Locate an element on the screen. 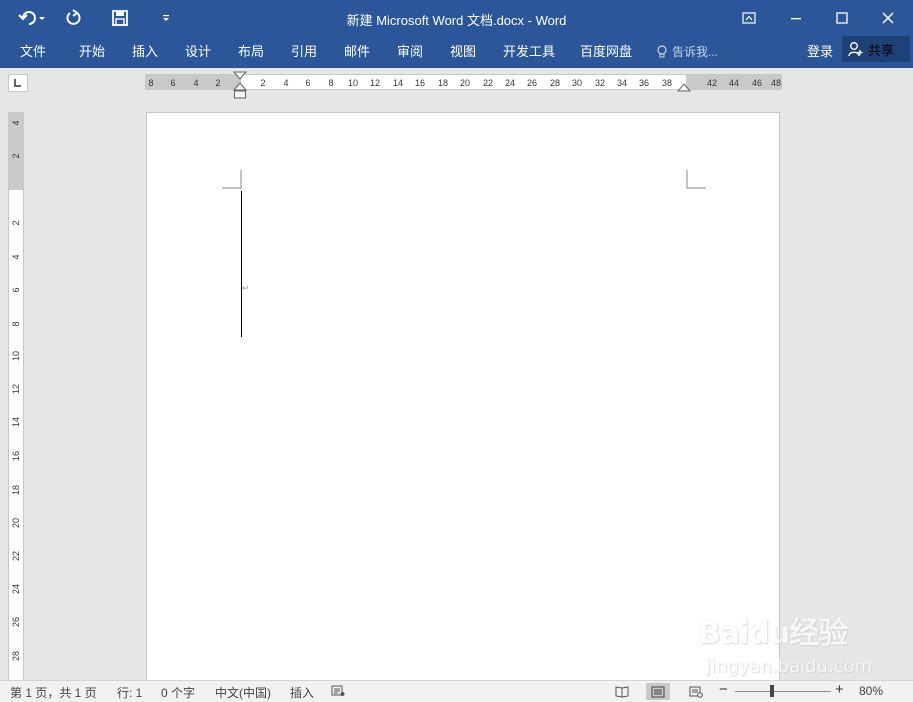 The height and width of the screenshot is (702, 913). save-button is located at coordinates (120, 18).